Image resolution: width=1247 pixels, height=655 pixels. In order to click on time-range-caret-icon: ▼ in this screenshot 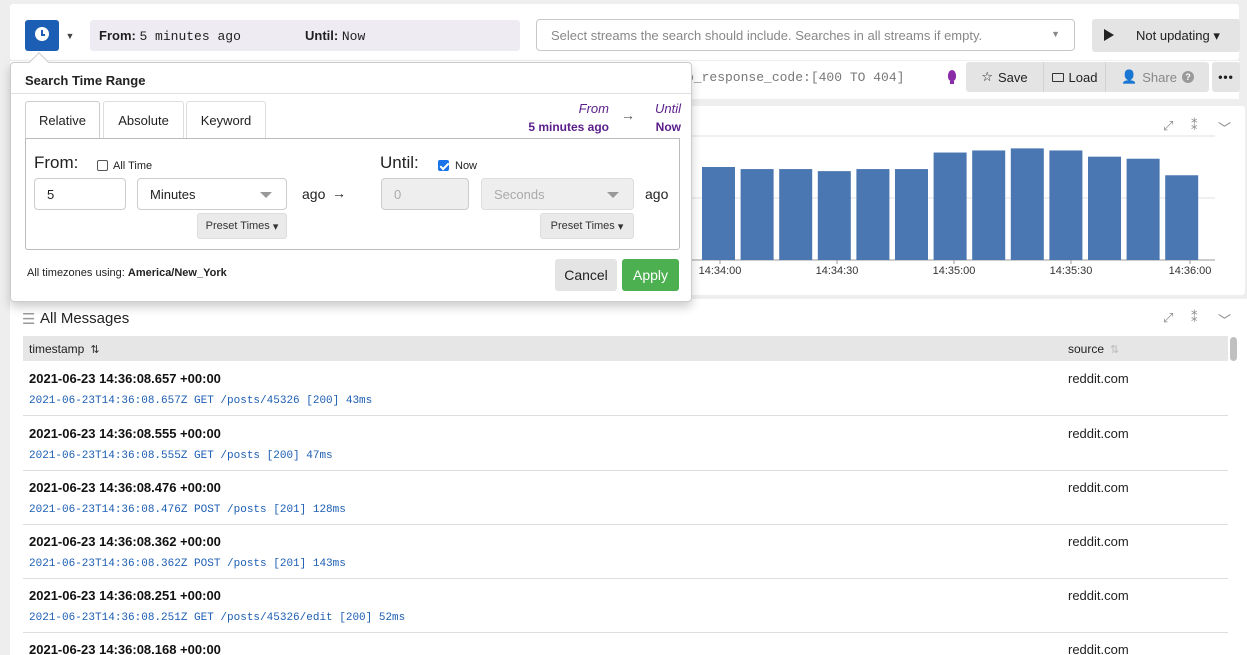, I will do `click(70, 35)`.